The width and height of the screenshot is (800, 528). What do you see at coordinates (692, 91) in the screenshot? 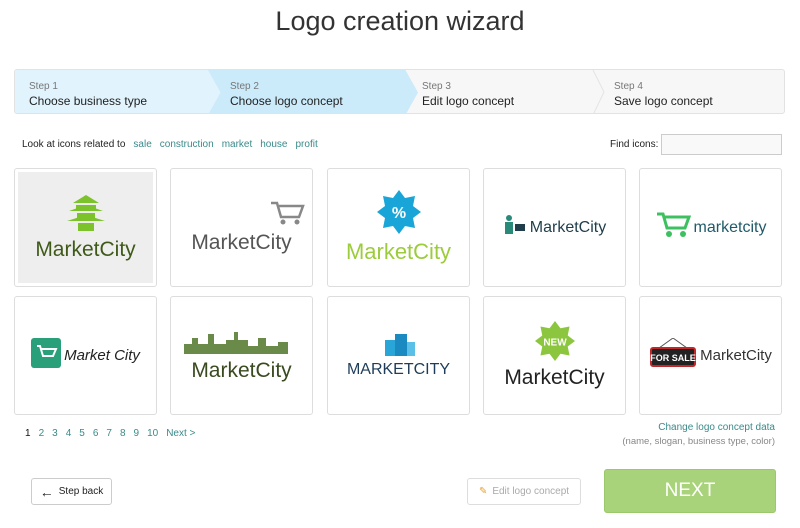
I see `step-4: Step 4 Save logo concept` at bounding box center [692, 91].